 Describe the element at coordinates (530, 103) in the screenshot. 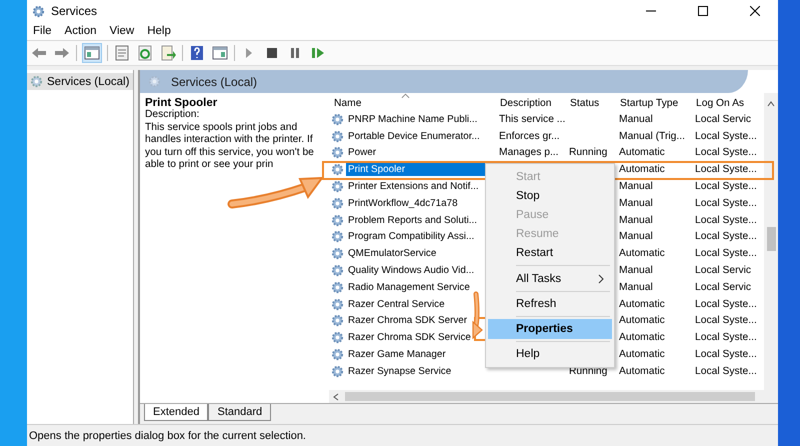

I see `column-header: Description` at that location.